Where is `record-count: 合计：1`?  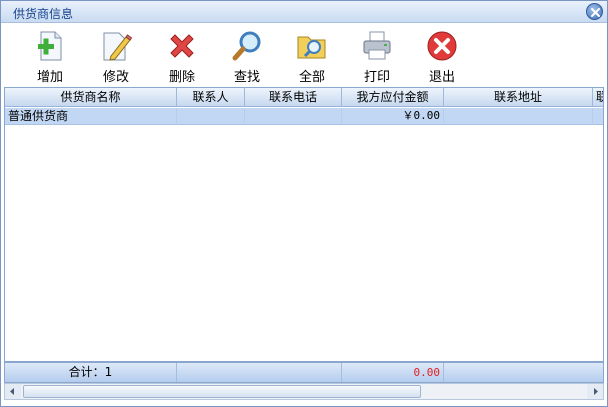 record-count: 合计：1 is located at coordinates (91, 372).